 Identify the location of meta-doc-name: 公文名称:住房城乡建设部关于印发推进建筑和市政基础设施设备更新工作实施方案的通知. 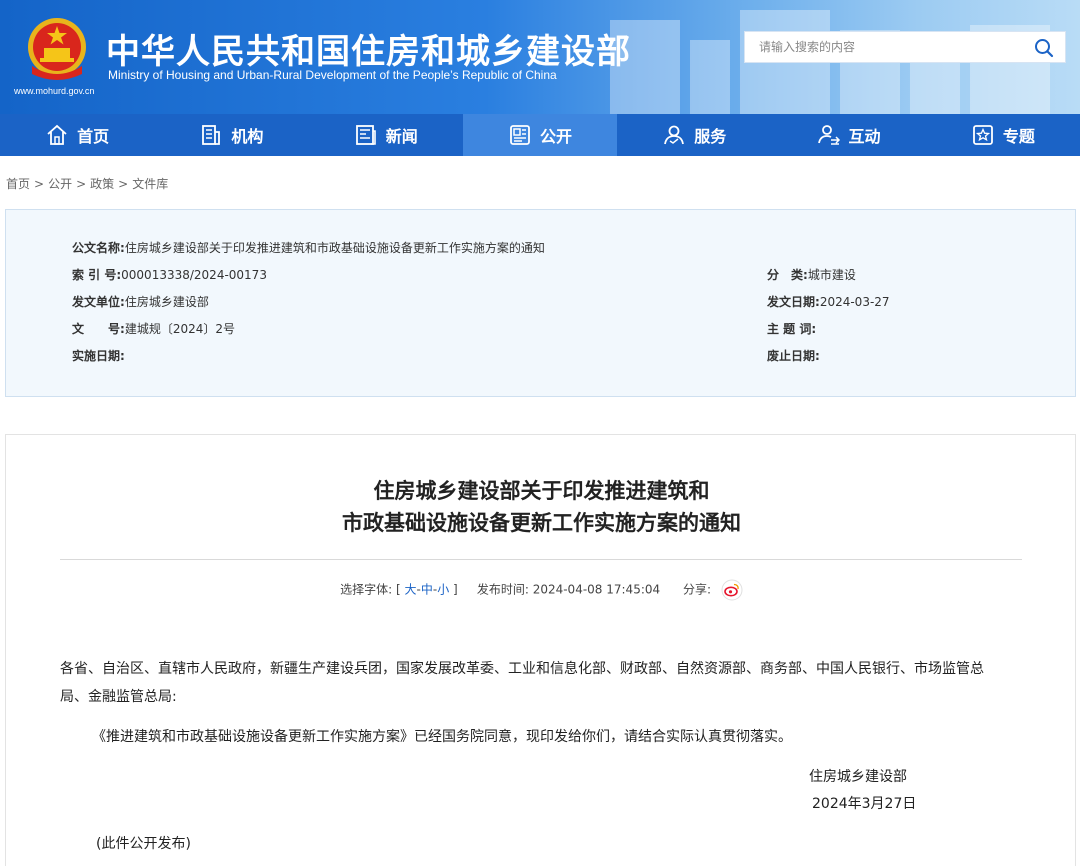
(308, 247).